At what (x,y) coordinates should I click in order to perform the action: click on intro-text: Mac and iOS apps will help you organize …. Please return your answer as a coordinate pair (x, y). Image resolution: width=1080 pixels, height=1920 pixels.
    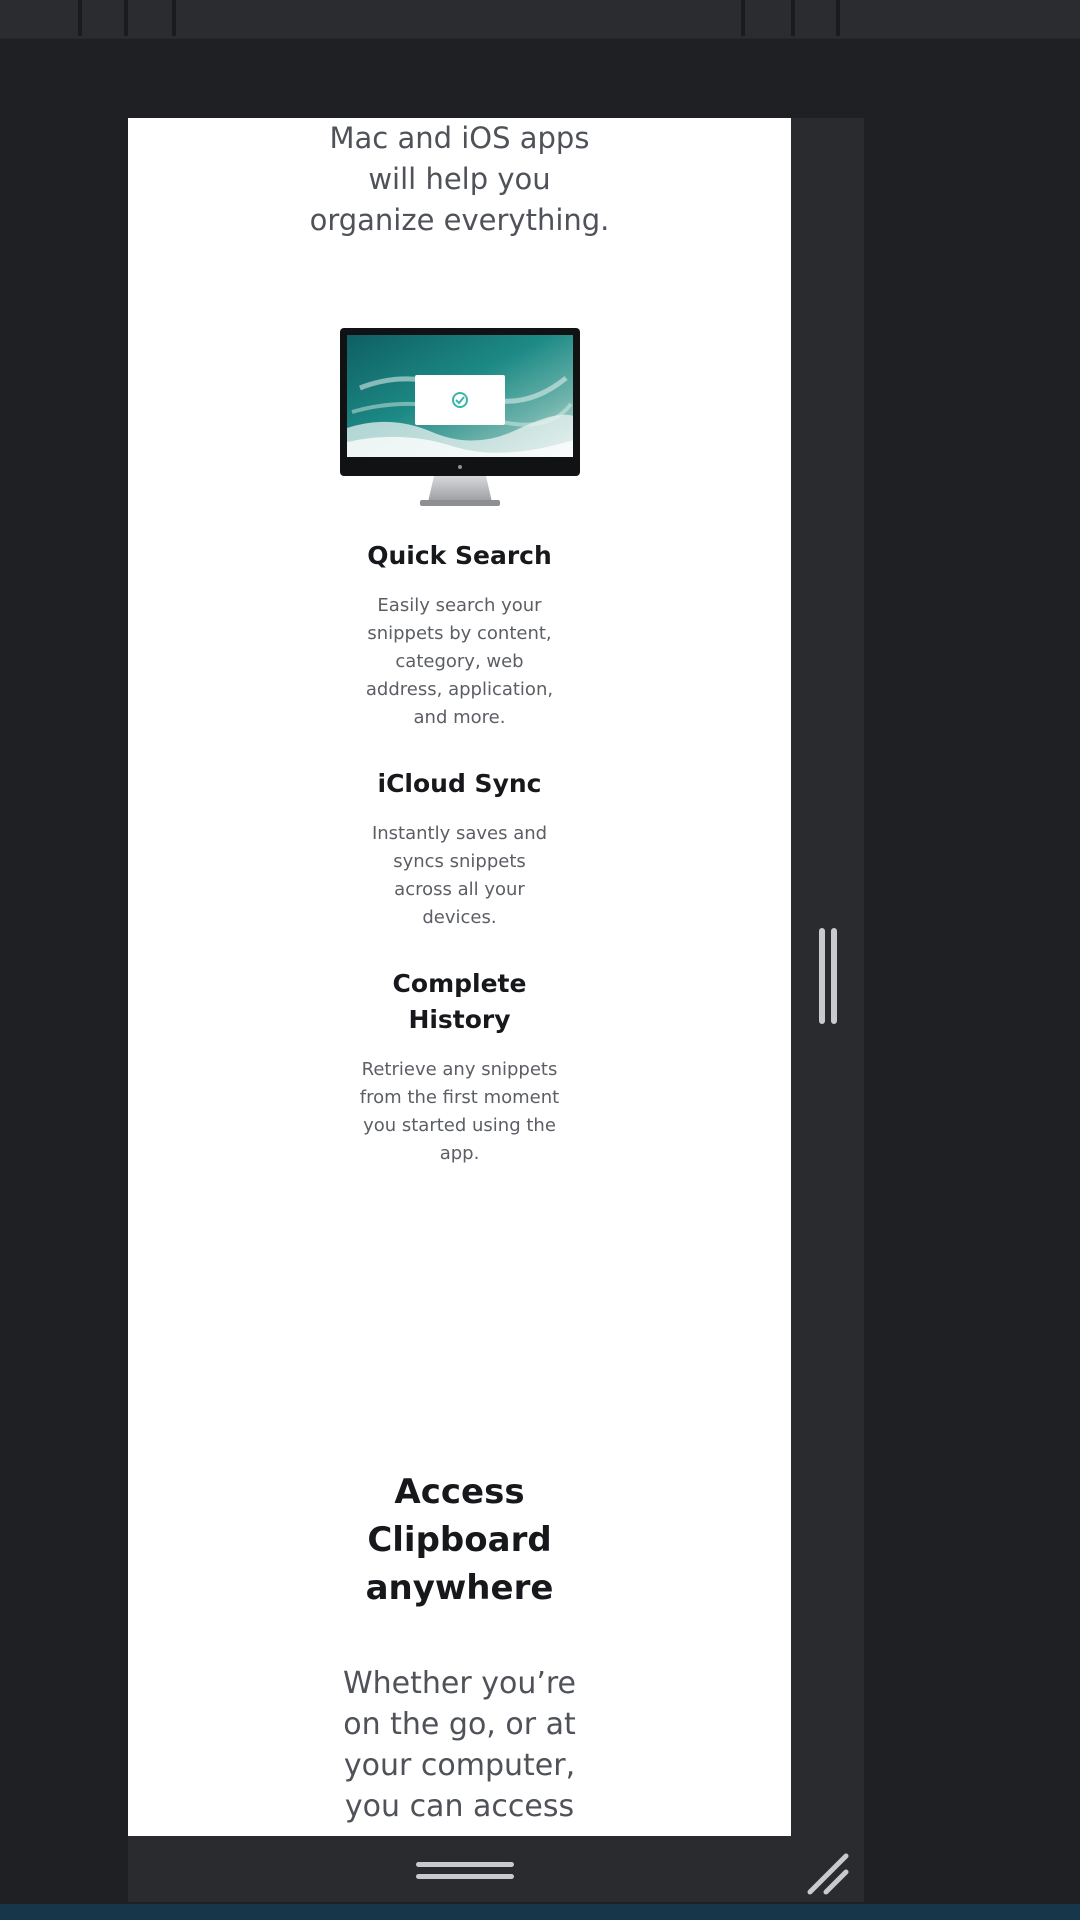
    Looking at the image, I should click on (459, 179).